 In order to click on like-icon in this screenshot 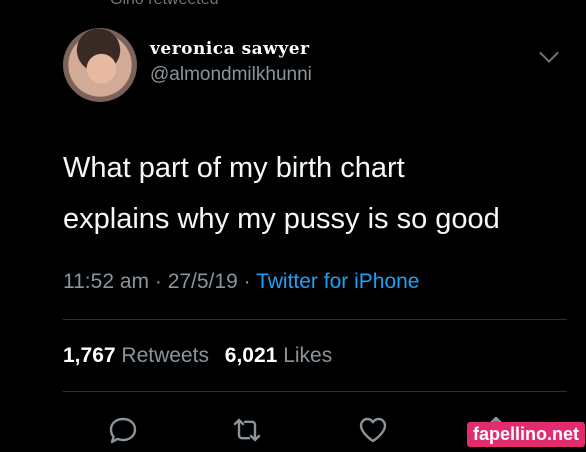, I will do `click(373, 432)`.